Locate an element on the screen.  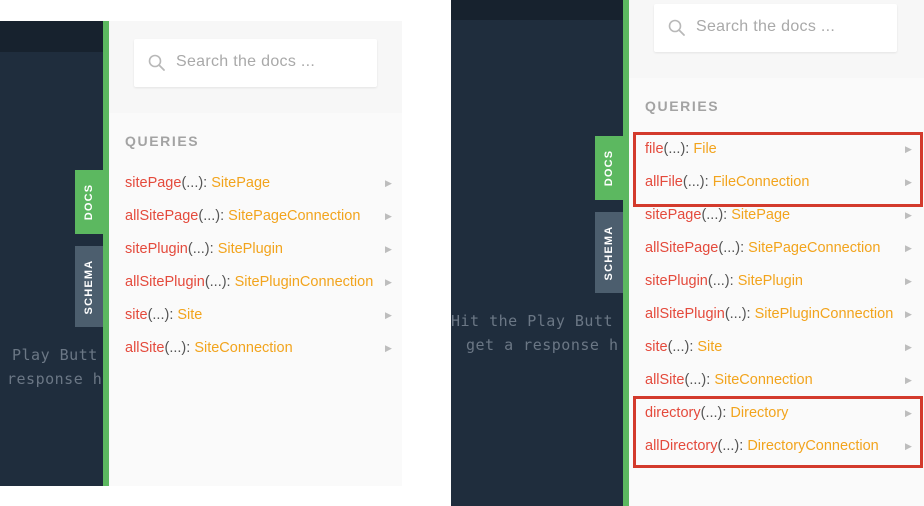
editor-hint-line-1: Play Butt is located at coordinates (55, 355).